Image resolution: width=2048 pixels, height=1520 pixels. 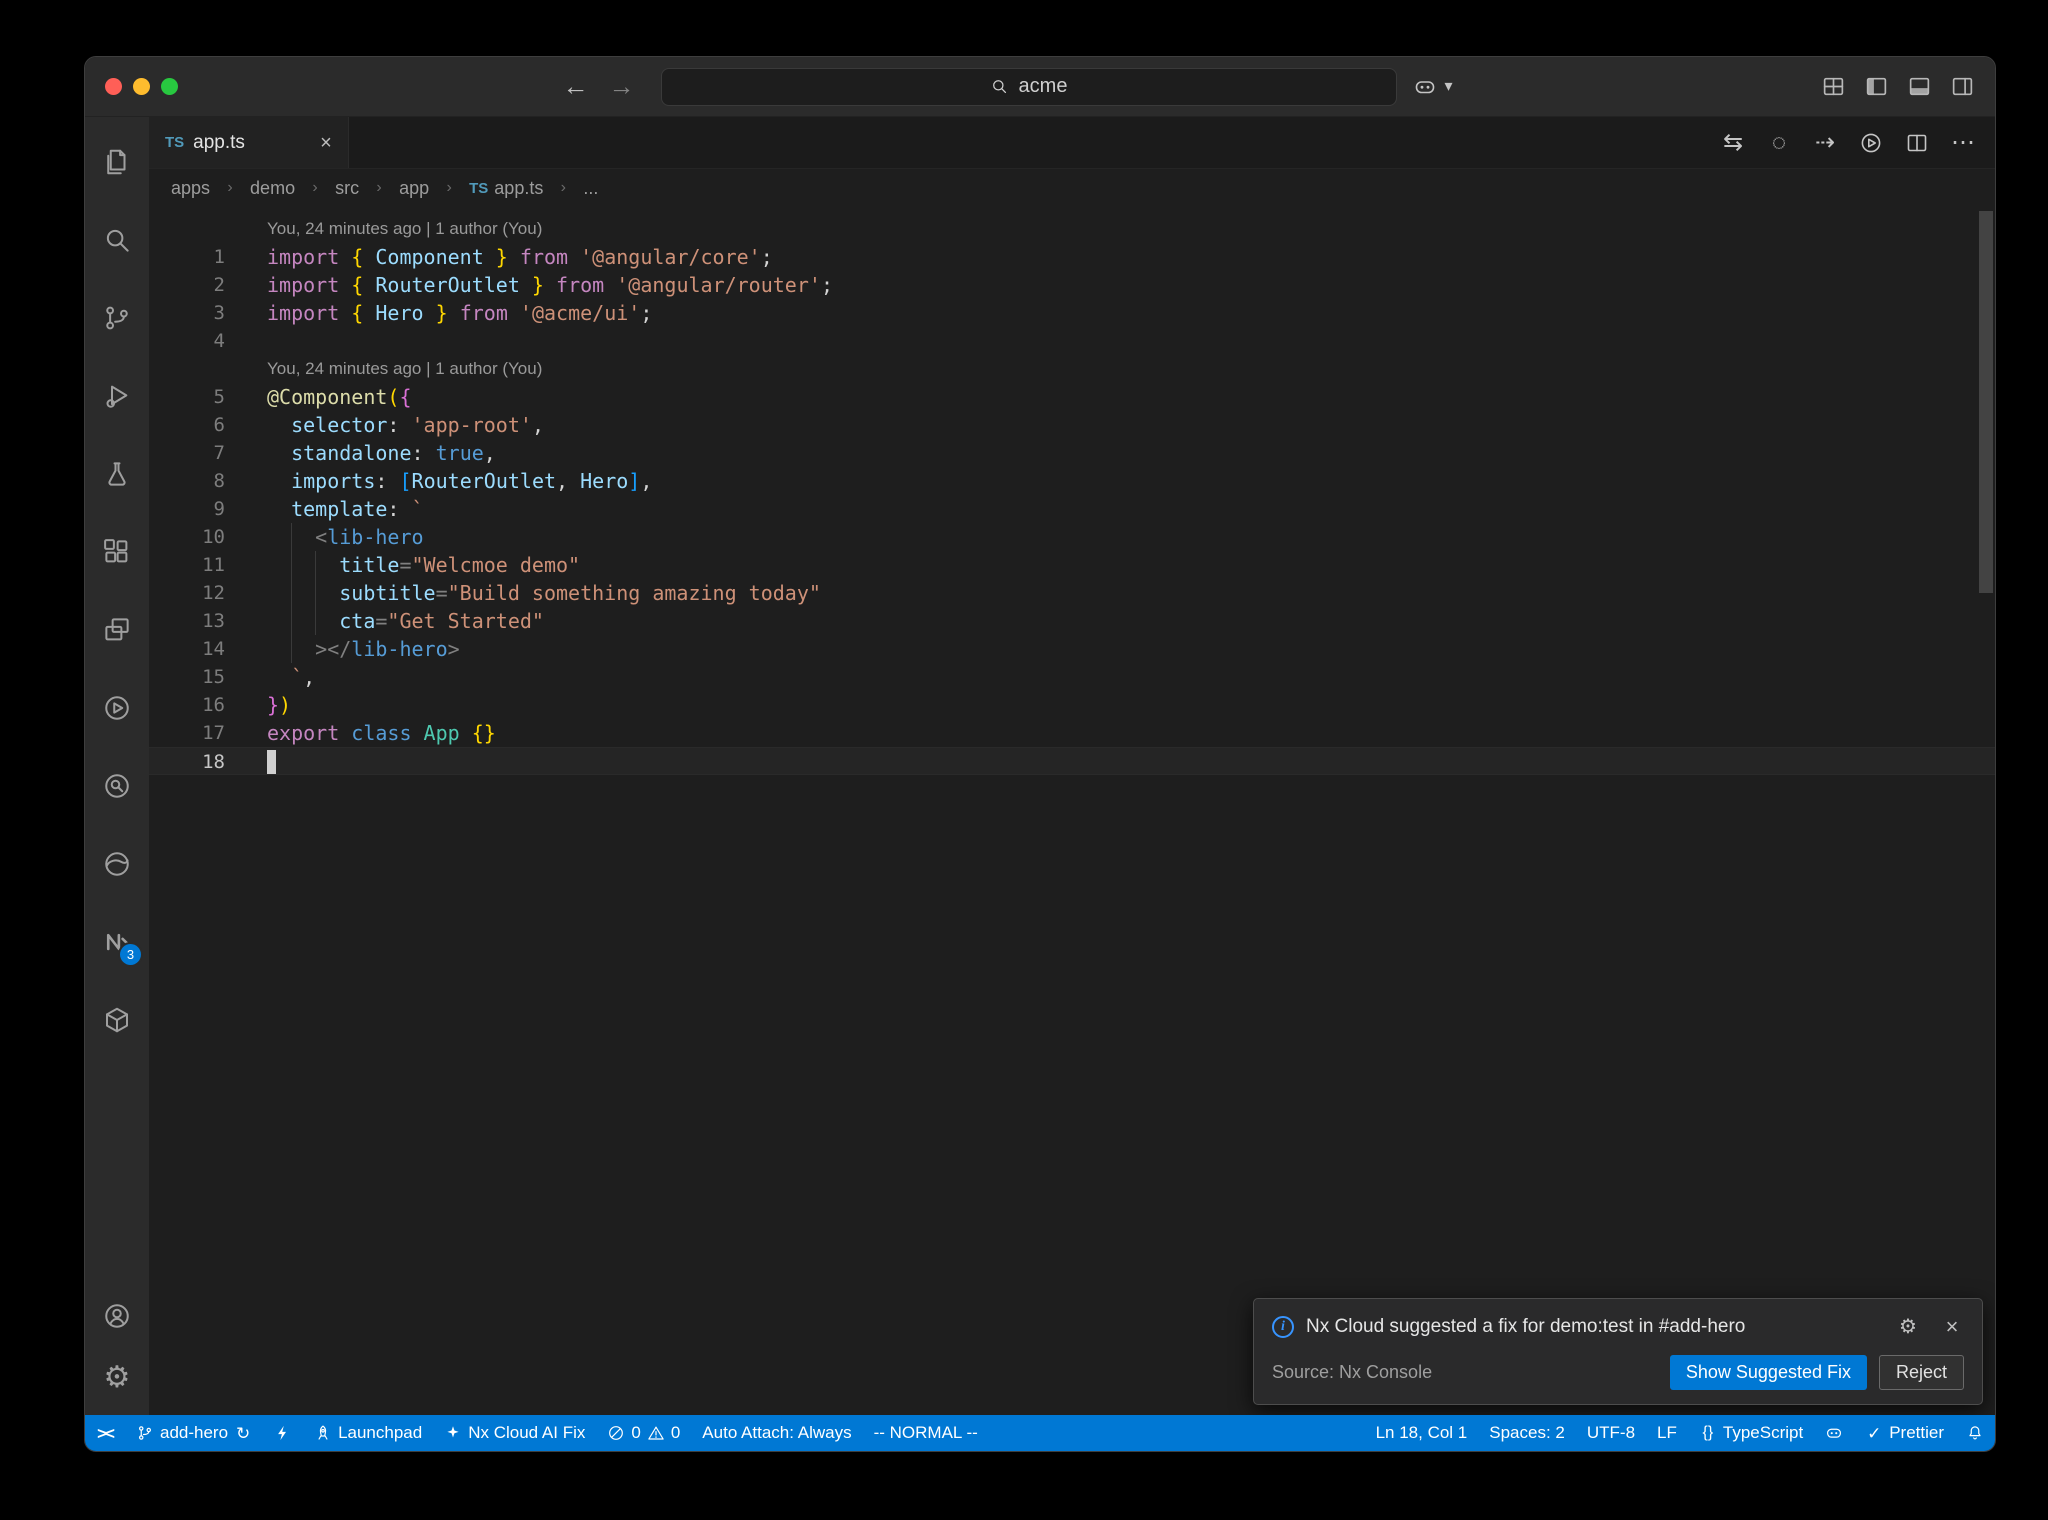 I want to click on activity-remote-explorer, so click(x=117, y=630).